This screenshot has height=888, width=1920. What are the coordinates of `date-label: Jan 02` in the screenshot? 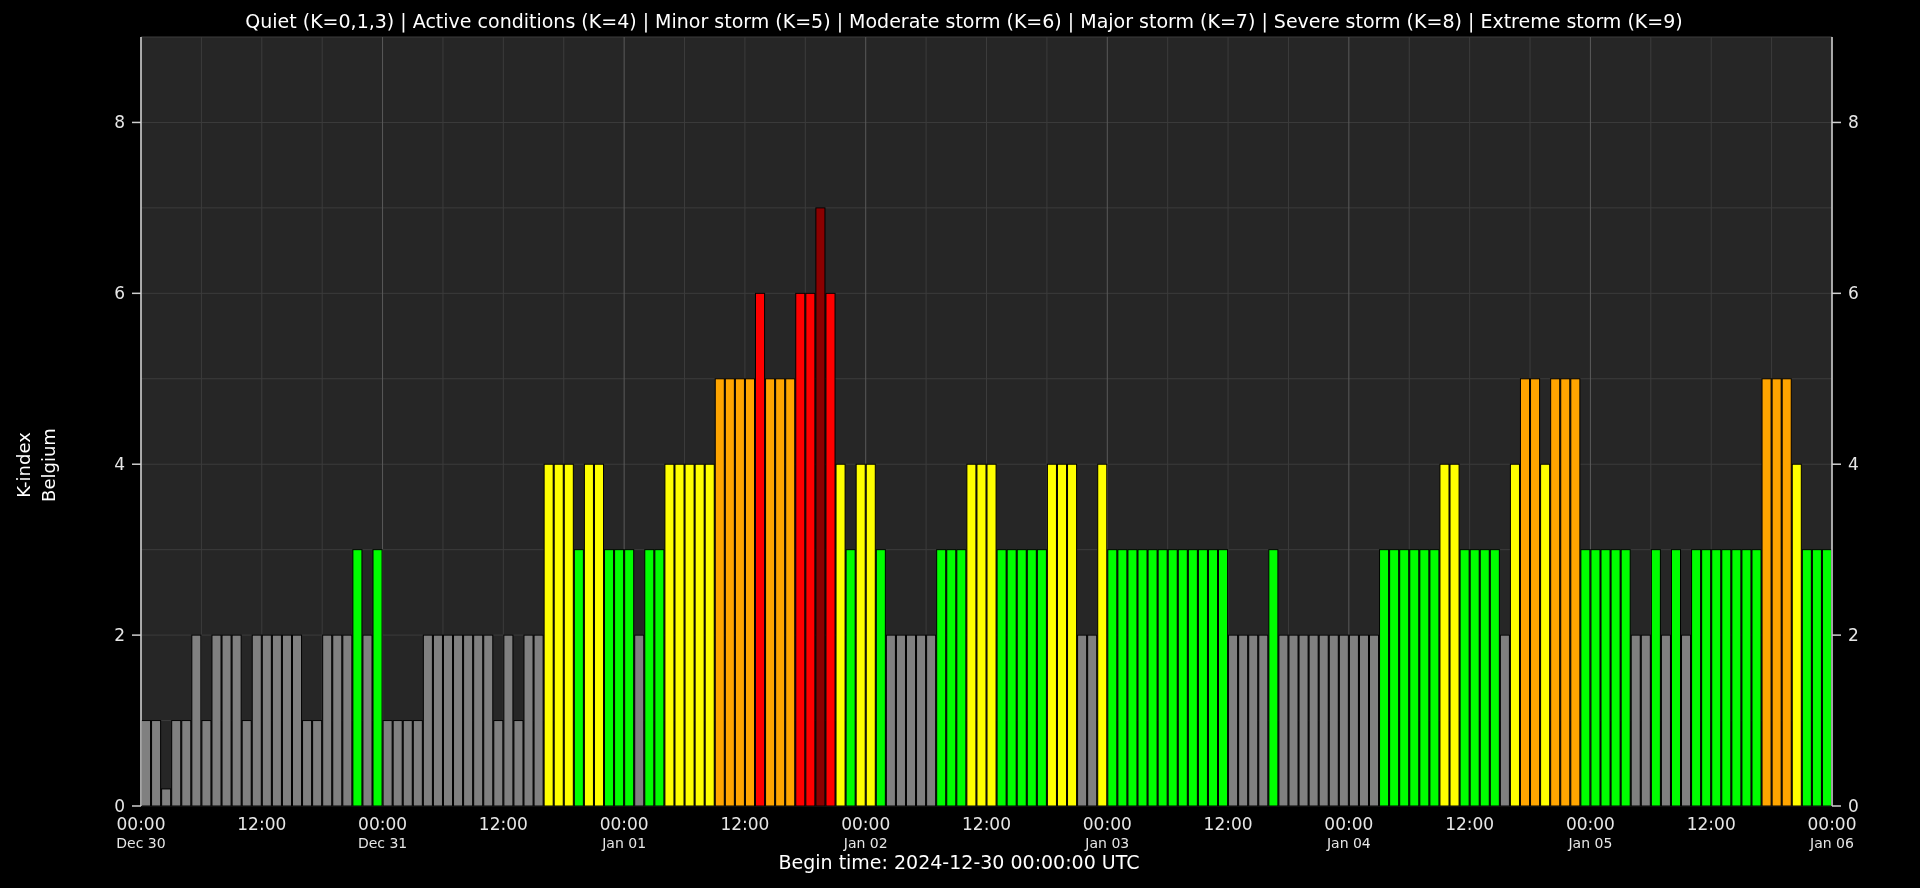 It's located at (865, 843).